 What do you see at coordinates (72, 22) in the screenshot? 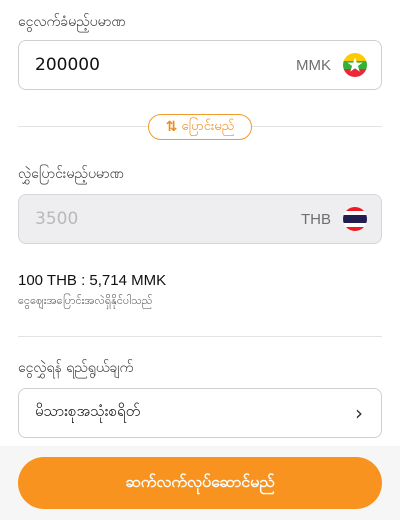
I see `send-amount-label: ငွေလက်ခံမည့်ပမာဏ` at bounding box center [72, 22].